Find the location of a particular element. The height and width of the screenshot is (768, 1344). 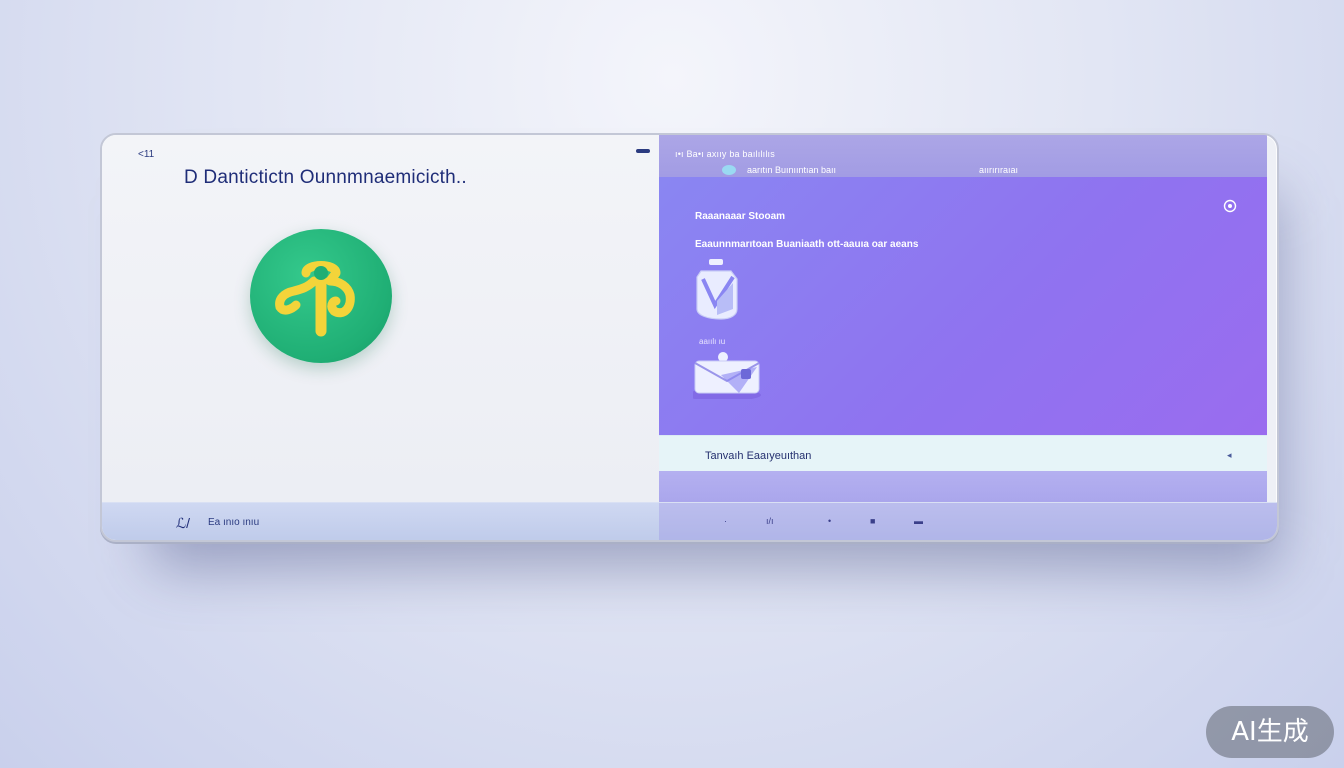

control-point-button: • is located at coordinates (829, 521).